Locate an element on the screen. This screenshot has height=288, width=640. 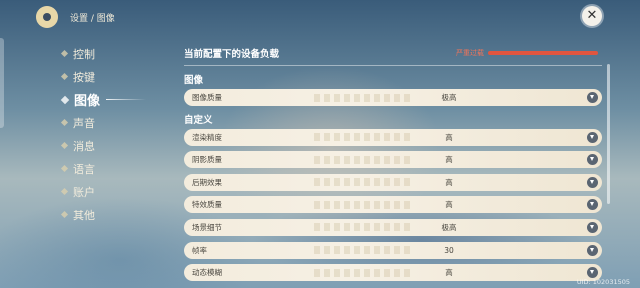
section-heading-custom: 自定义 is located at coordinates (198, 120).